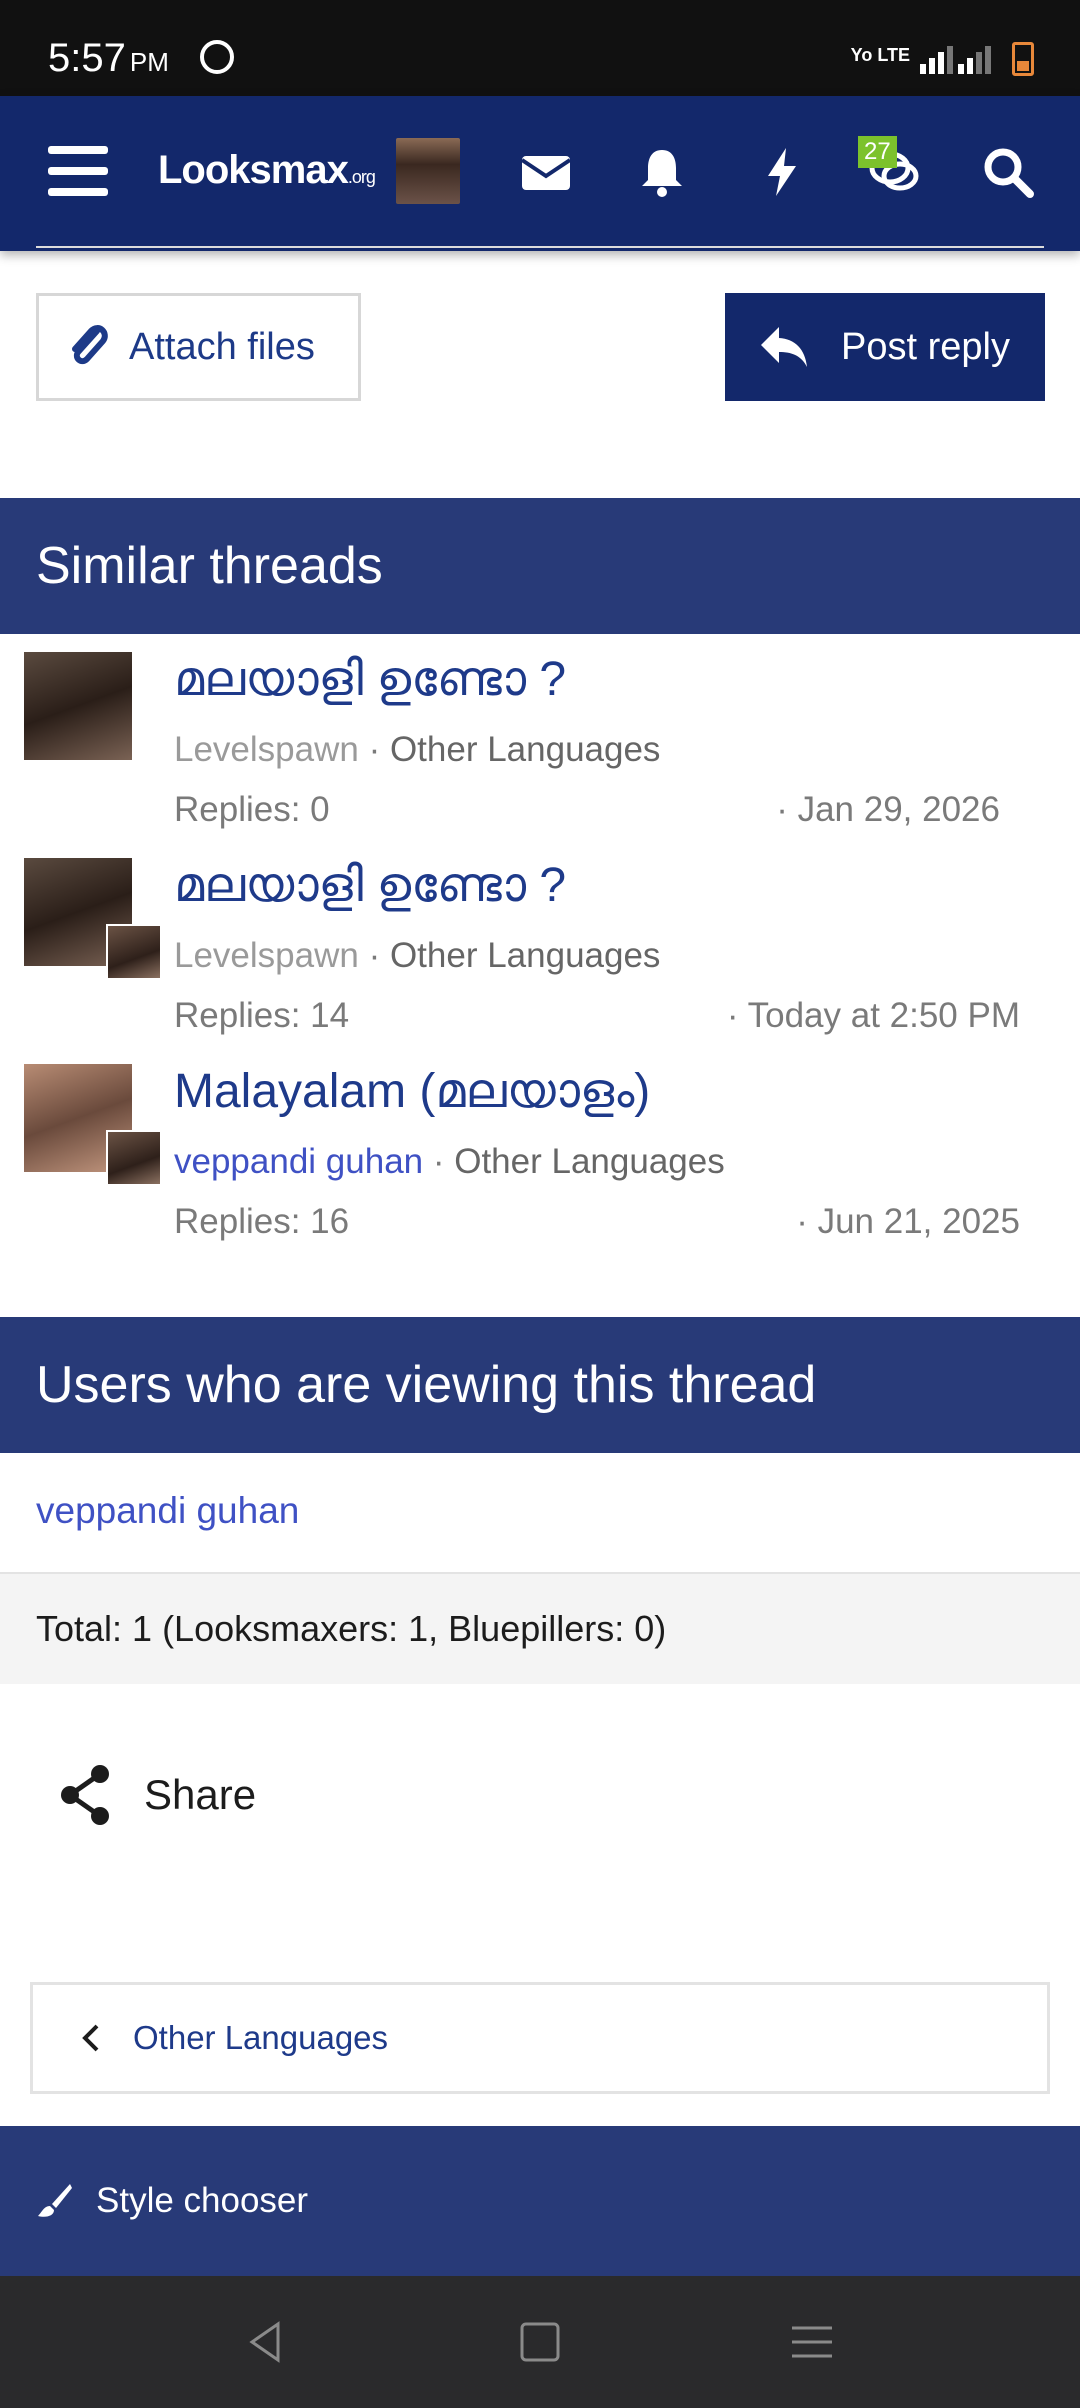 The height and width of the screenshot is (2408, 1080). I want to click on thread-date: · Today at 2:50 PM, so click(873, 1015).